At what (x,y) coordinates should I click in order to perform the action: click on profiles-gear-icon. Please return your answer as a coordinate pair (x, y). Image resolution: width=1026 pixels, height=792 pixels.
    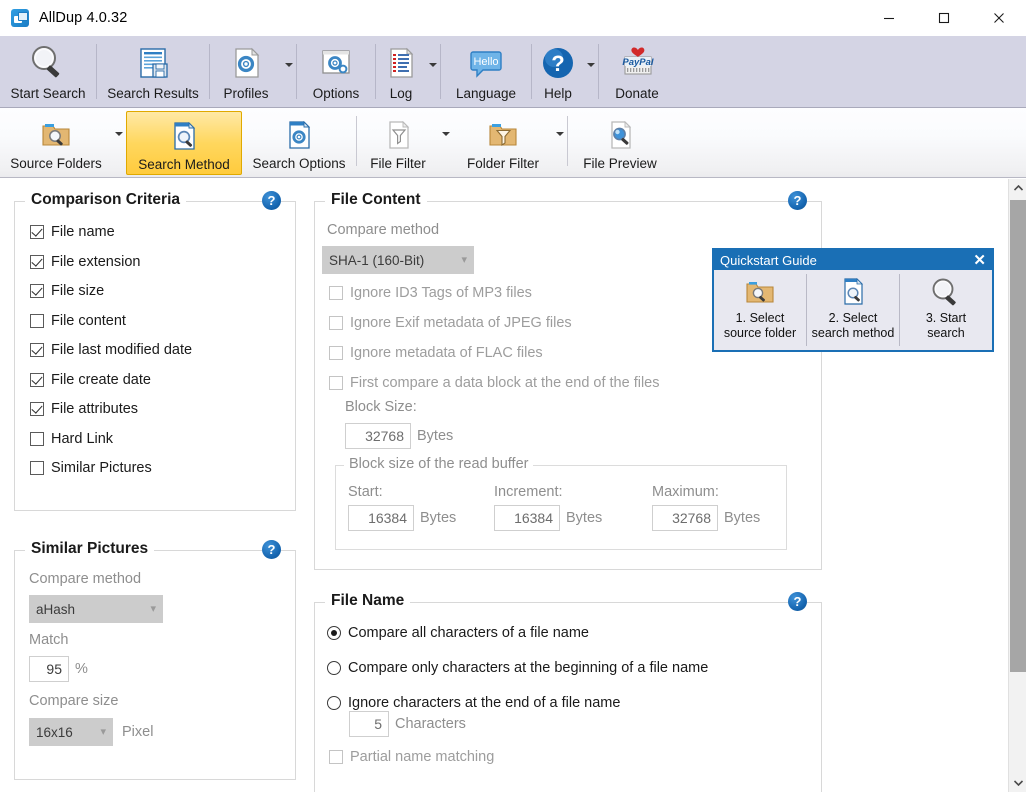
    Looking at the image, I should click on (246, 63).